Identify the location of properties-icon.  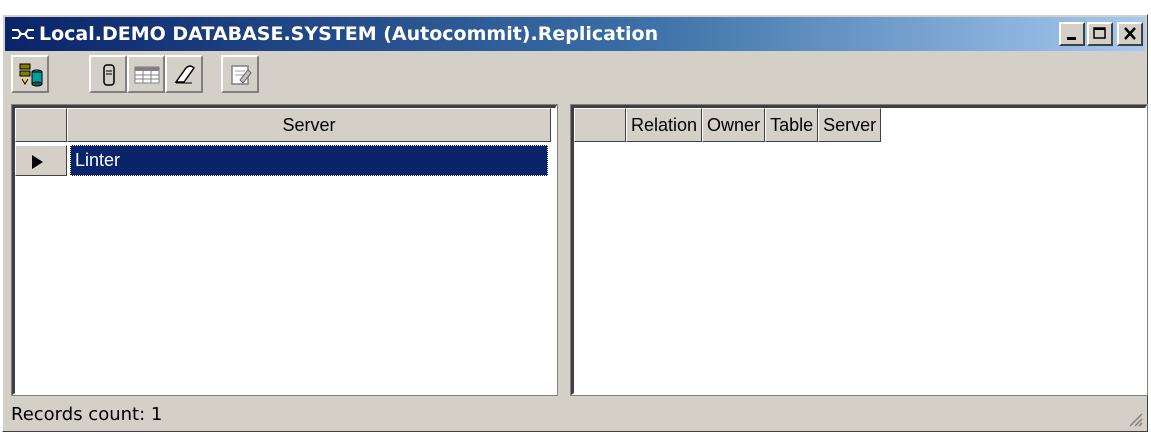
(241, 75).